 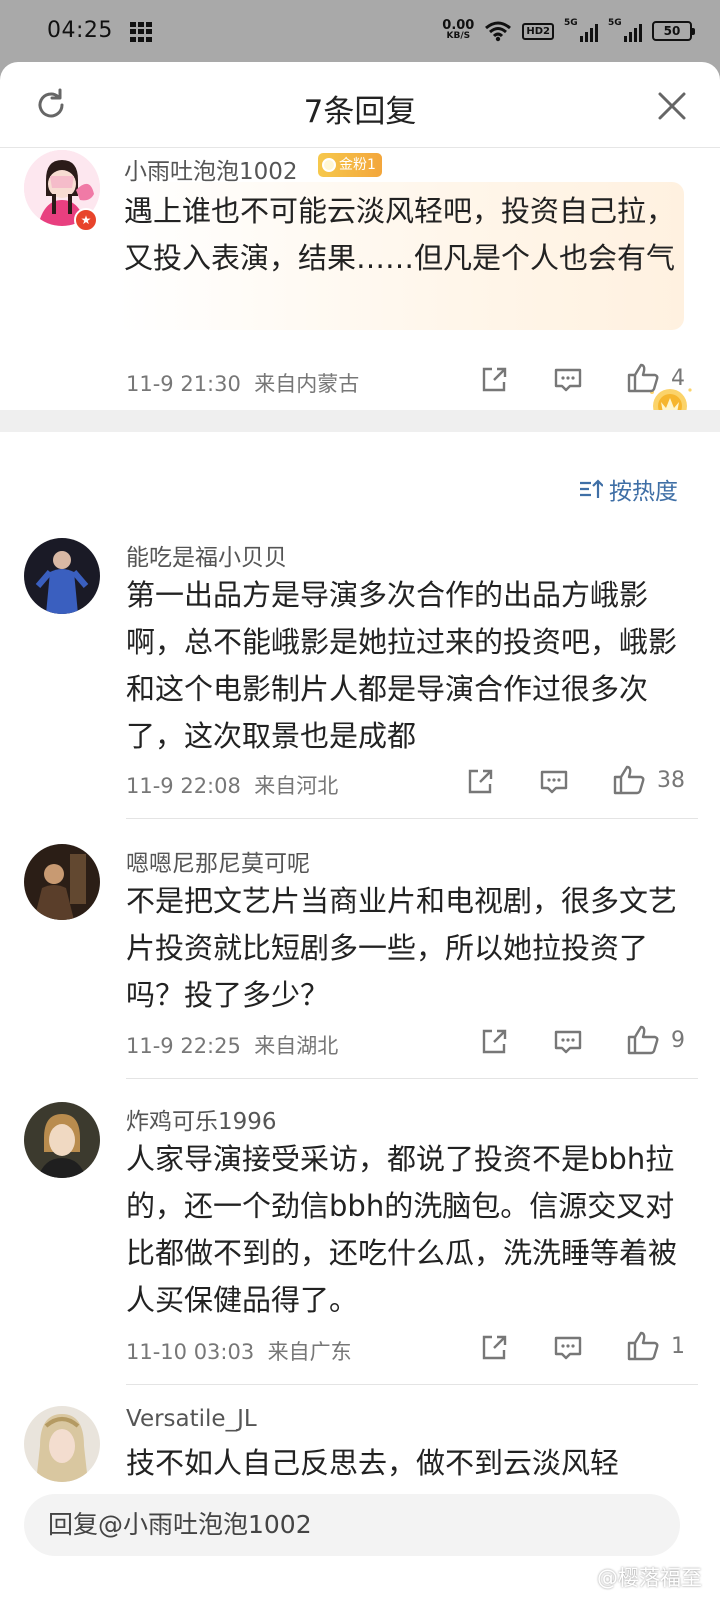 I want to click on signal-icon-1: 5G, so click(x=581, y=30).